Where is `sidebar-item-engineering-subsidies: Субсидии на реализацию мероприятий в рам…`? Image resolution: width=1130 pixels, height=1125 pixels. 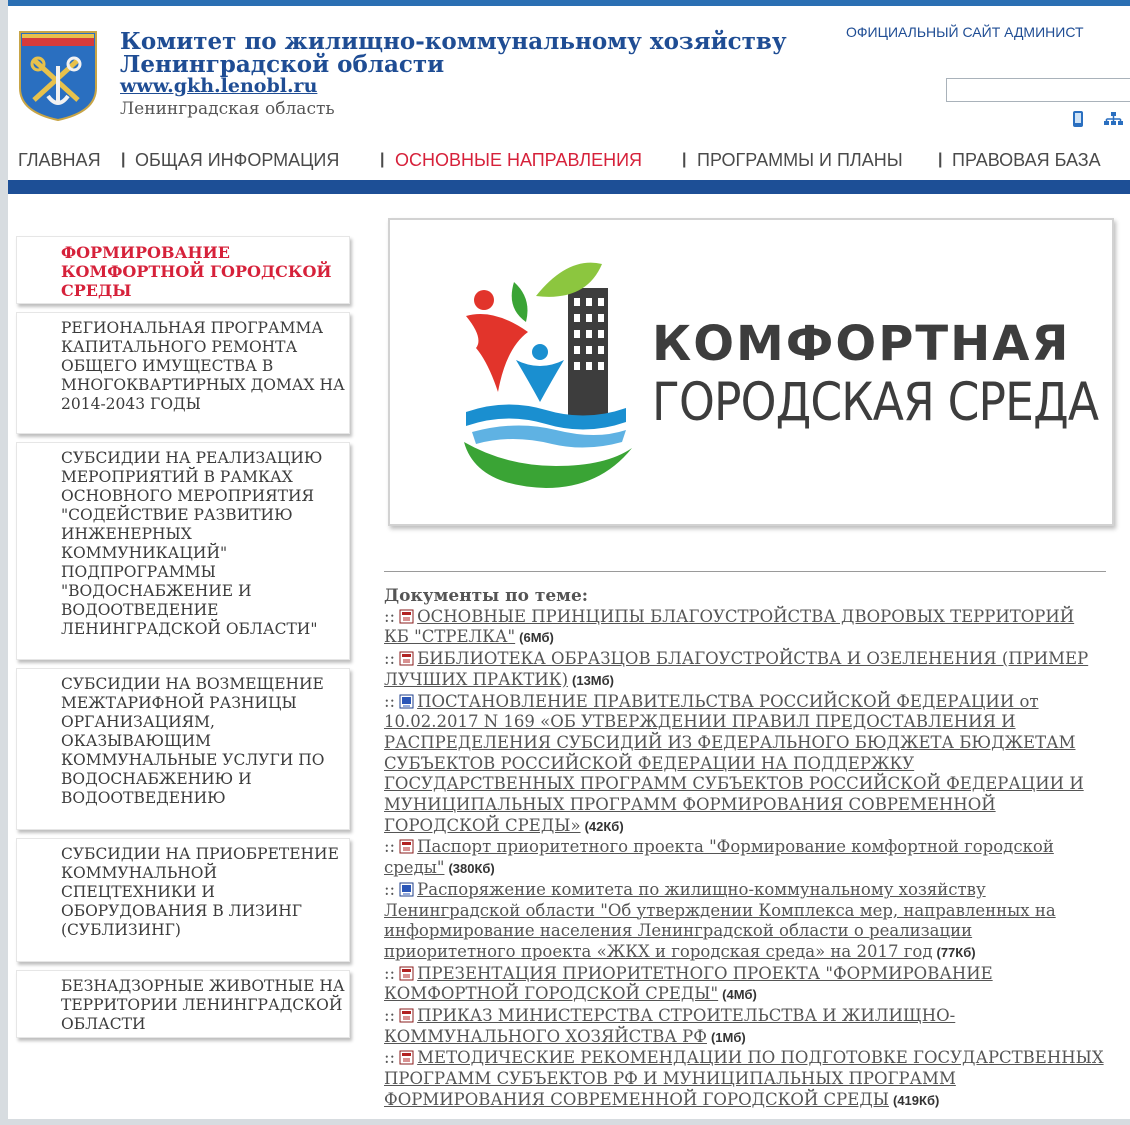 sidebar-item-engineering-subsidies: Субсидии на реализацию мероприятий в рам… is located at coordinates (183, 551).